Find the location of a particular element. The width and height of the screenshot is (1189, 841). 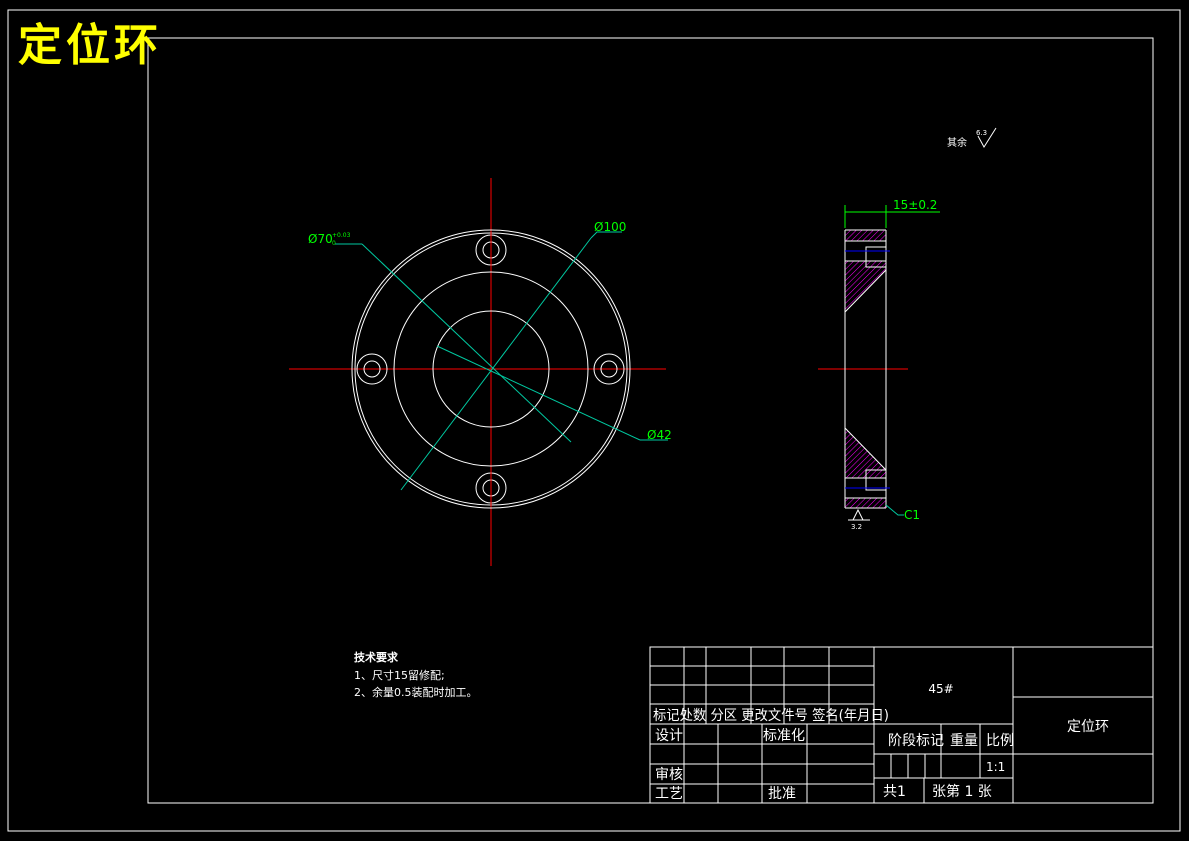

d100-label: Ø100 is located at coordinates (610, 227).